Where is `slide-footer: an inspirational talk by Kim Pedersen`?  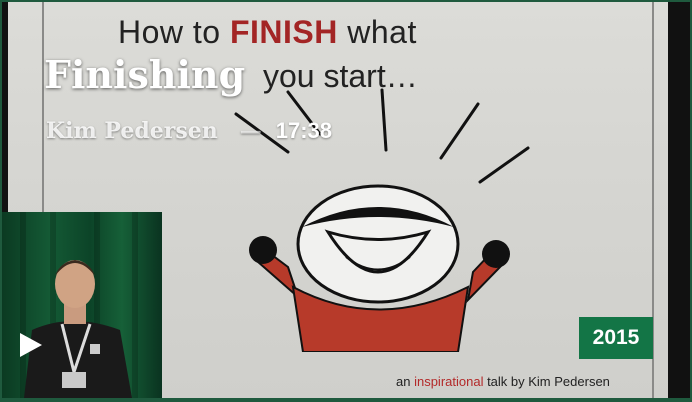
slide-footer: an inspirational talk by Kim Pedersen is located at coordinates (503, 381).